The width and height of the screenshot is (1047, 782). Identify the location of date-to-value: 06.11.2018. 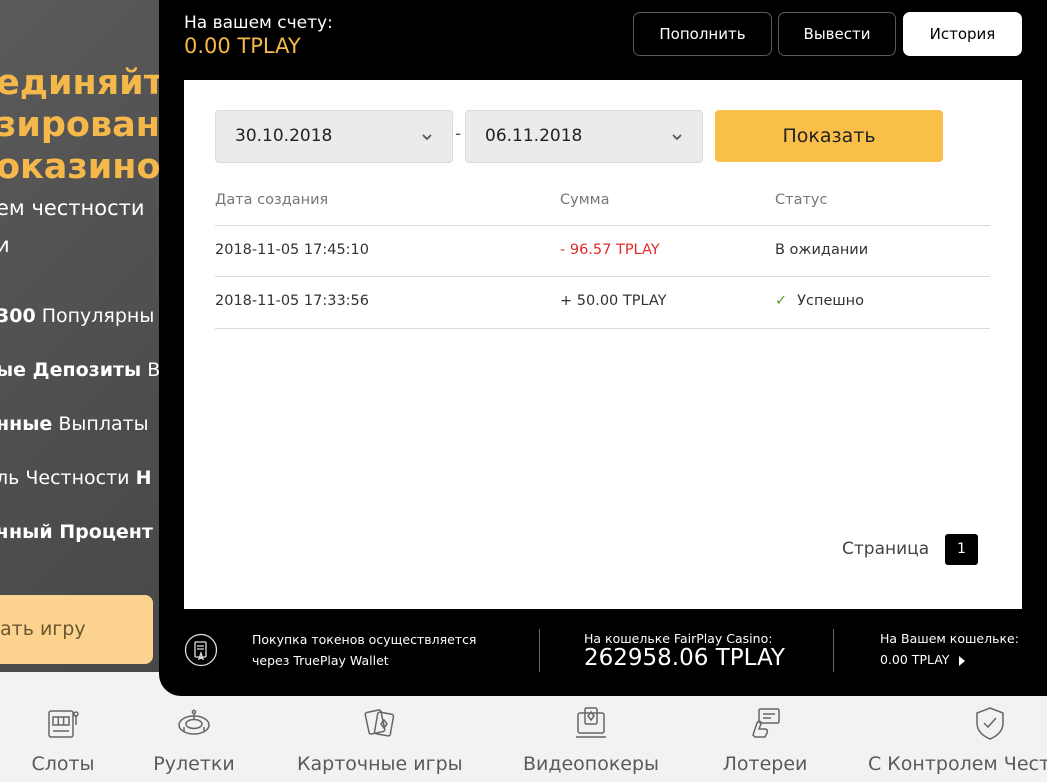
(534, 136).